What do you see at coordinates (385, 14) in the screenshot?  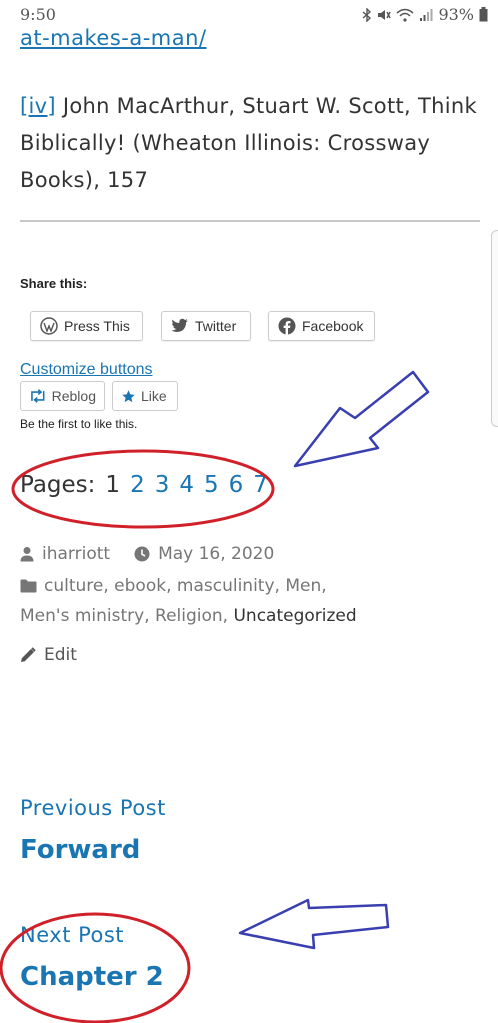 I see `mute-icon` at bounding box center [385, 14].